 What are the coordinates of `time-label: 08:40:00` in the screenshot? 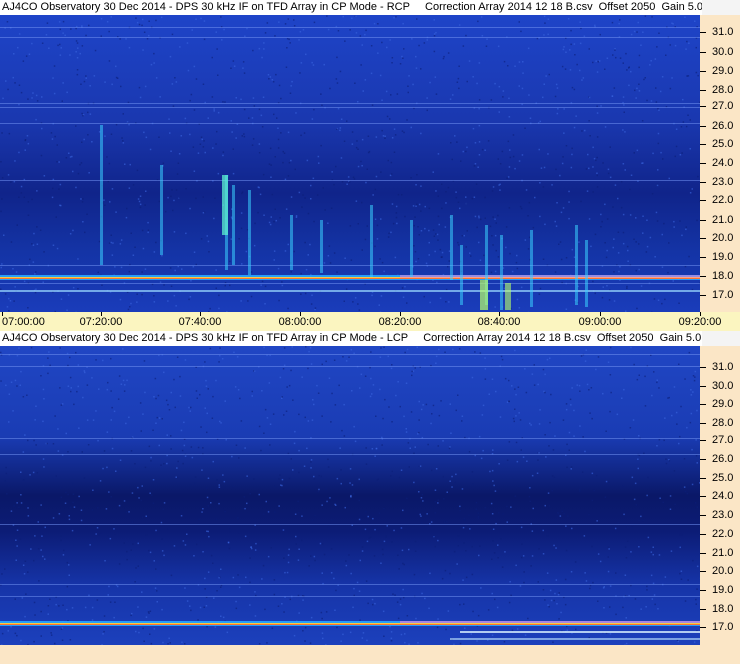 It's located at (499, 322).